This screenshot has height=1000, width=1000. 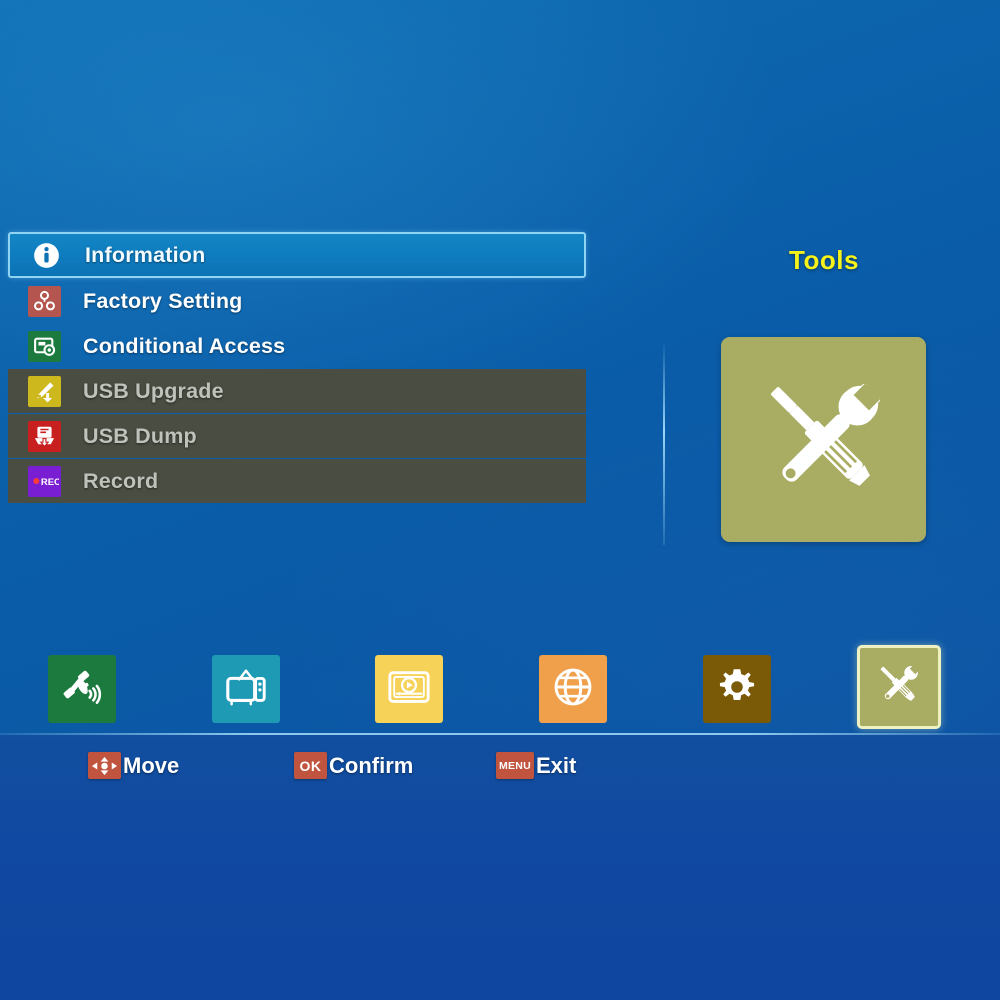 I want to click on television-icon, so click(x=246, y=689).